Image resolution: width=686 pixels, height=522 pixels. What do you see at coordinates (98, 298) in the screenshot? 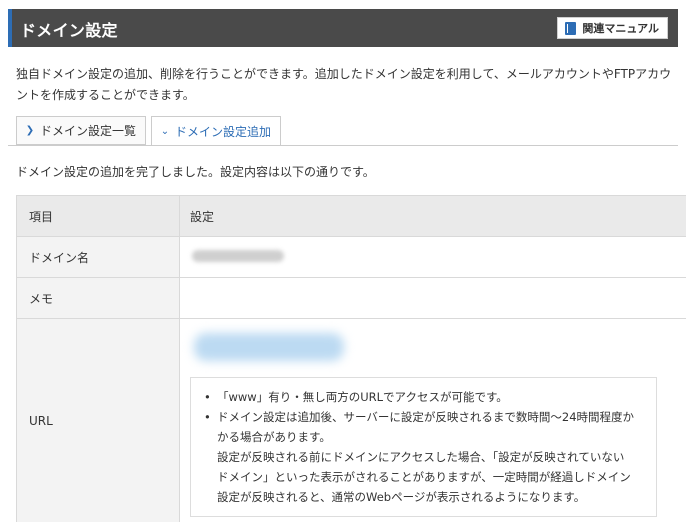
I see `memo-label: メモ` at bounding box center [98, 298].